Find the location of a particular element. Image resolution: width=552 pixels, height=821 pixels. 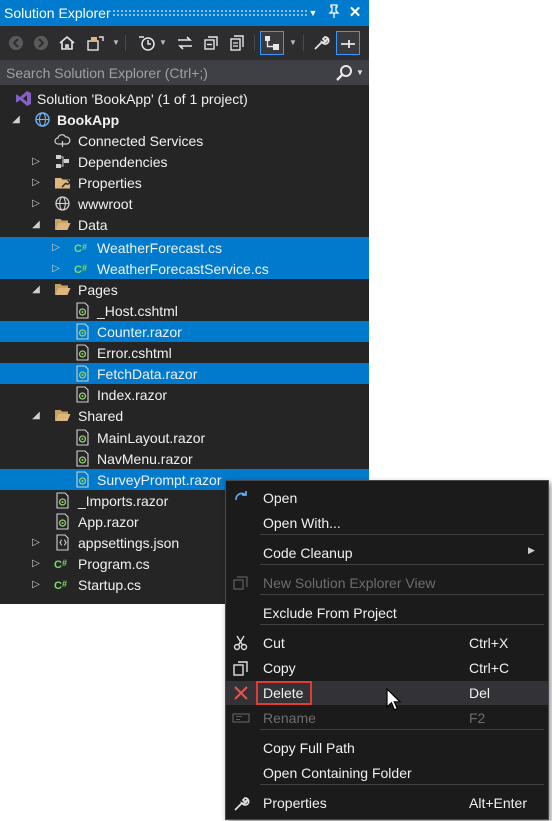

menu-item-label: Cut is located at coordinates (274, 643).